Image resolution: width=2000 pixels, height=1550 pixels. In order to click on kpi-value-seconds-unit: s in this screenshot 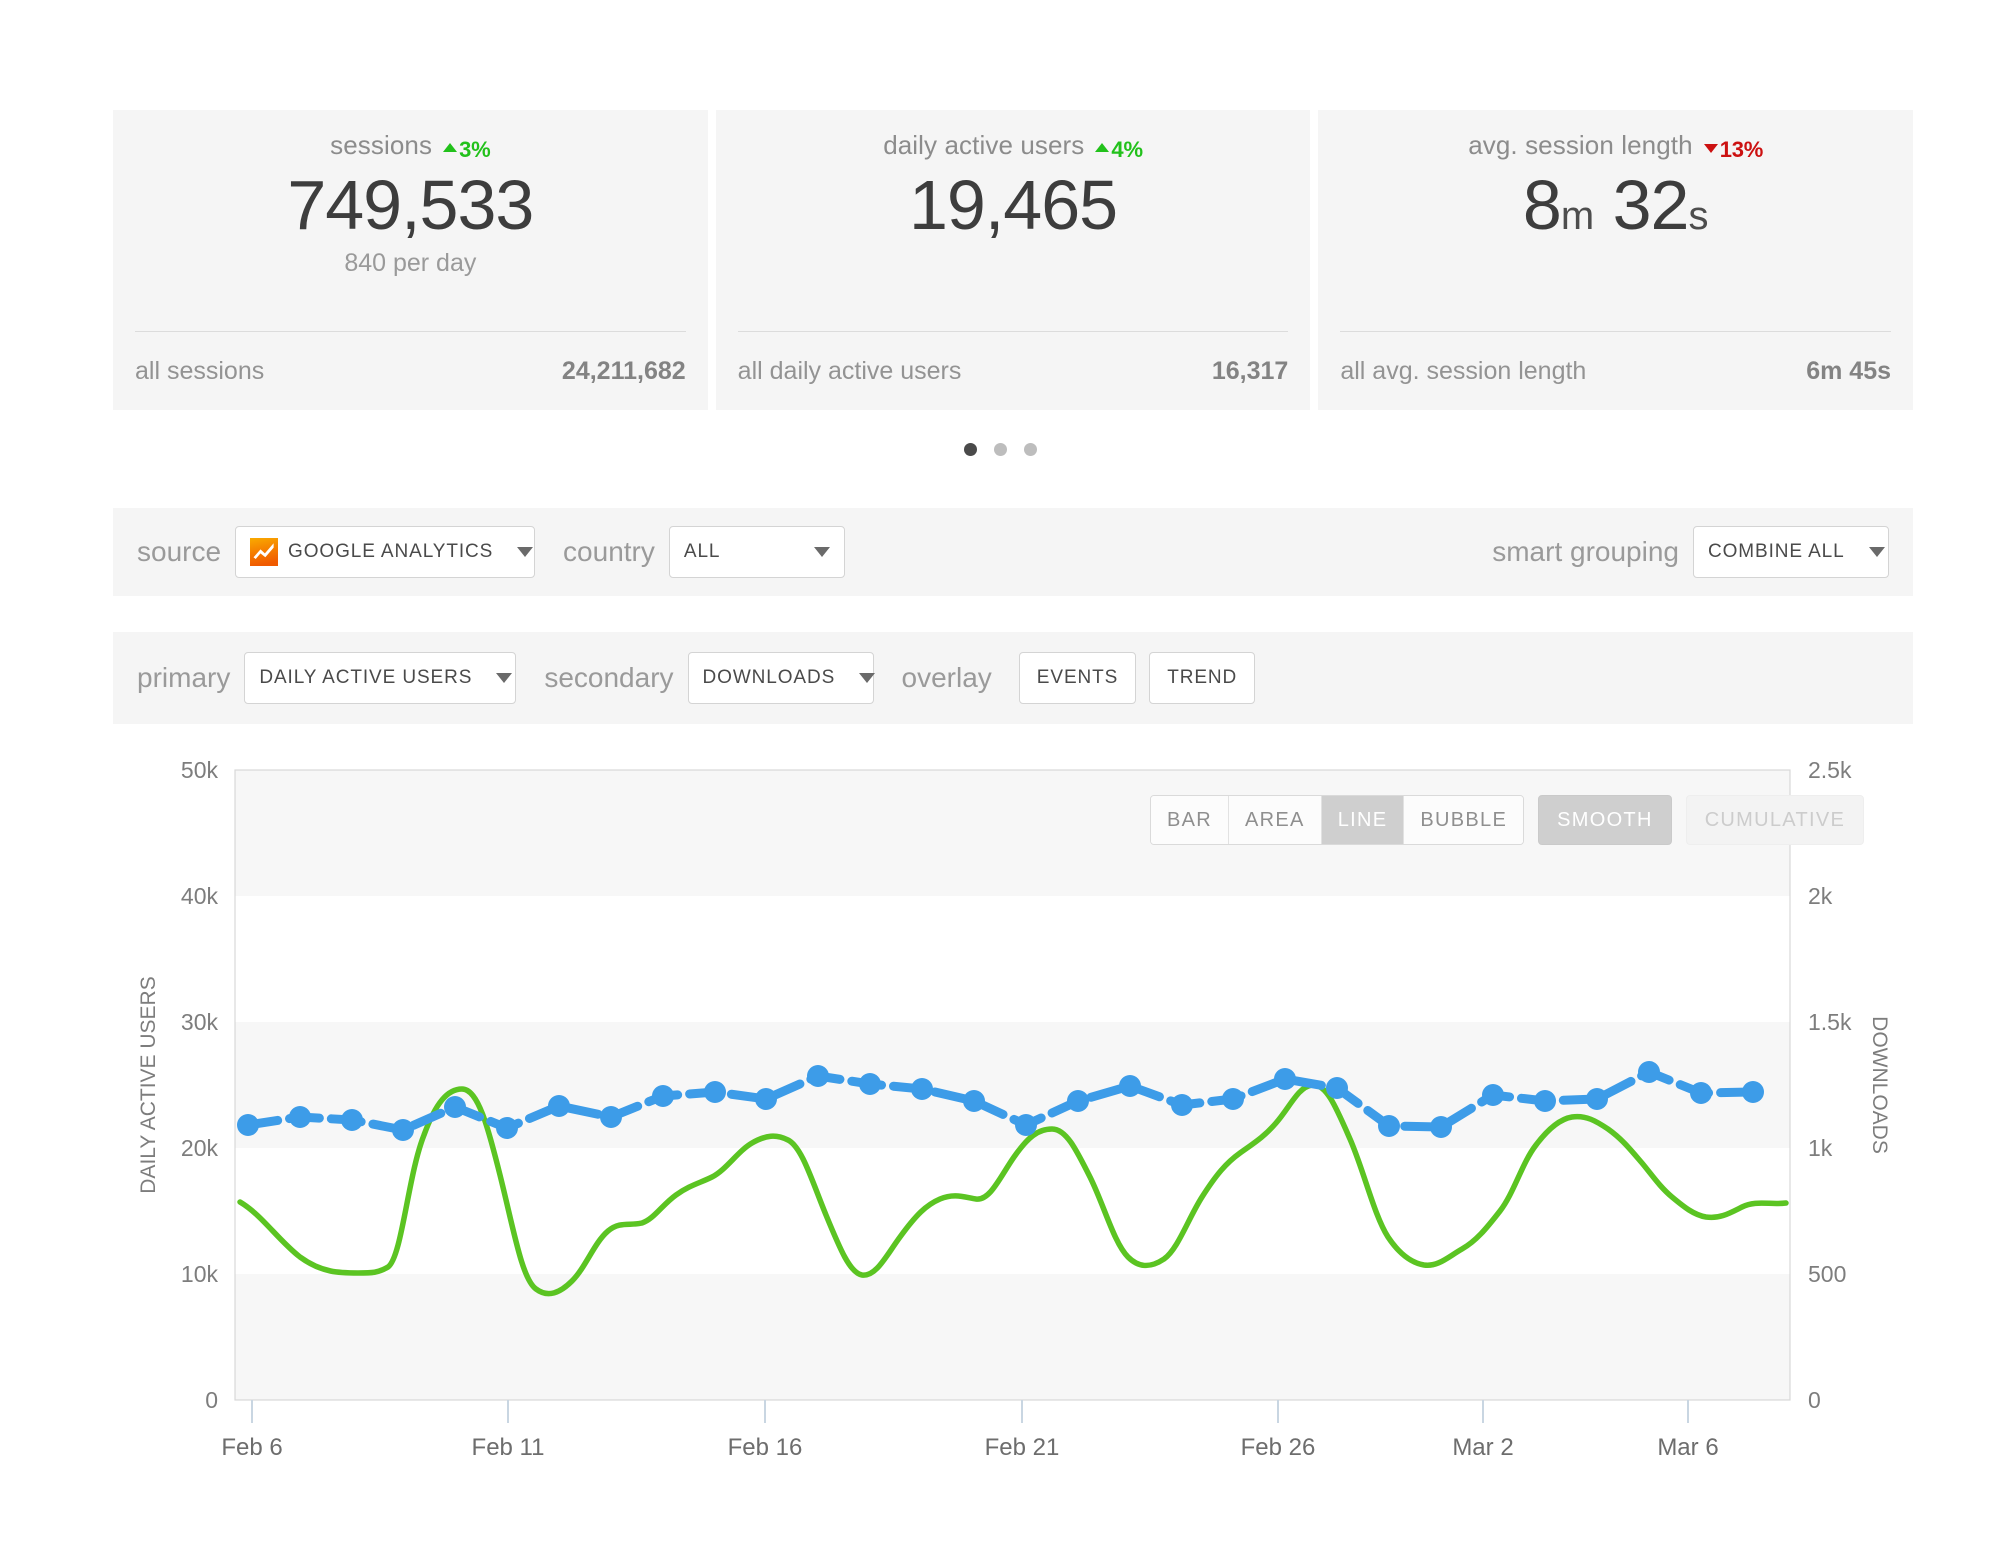, I will do `click(1698, 215)`.